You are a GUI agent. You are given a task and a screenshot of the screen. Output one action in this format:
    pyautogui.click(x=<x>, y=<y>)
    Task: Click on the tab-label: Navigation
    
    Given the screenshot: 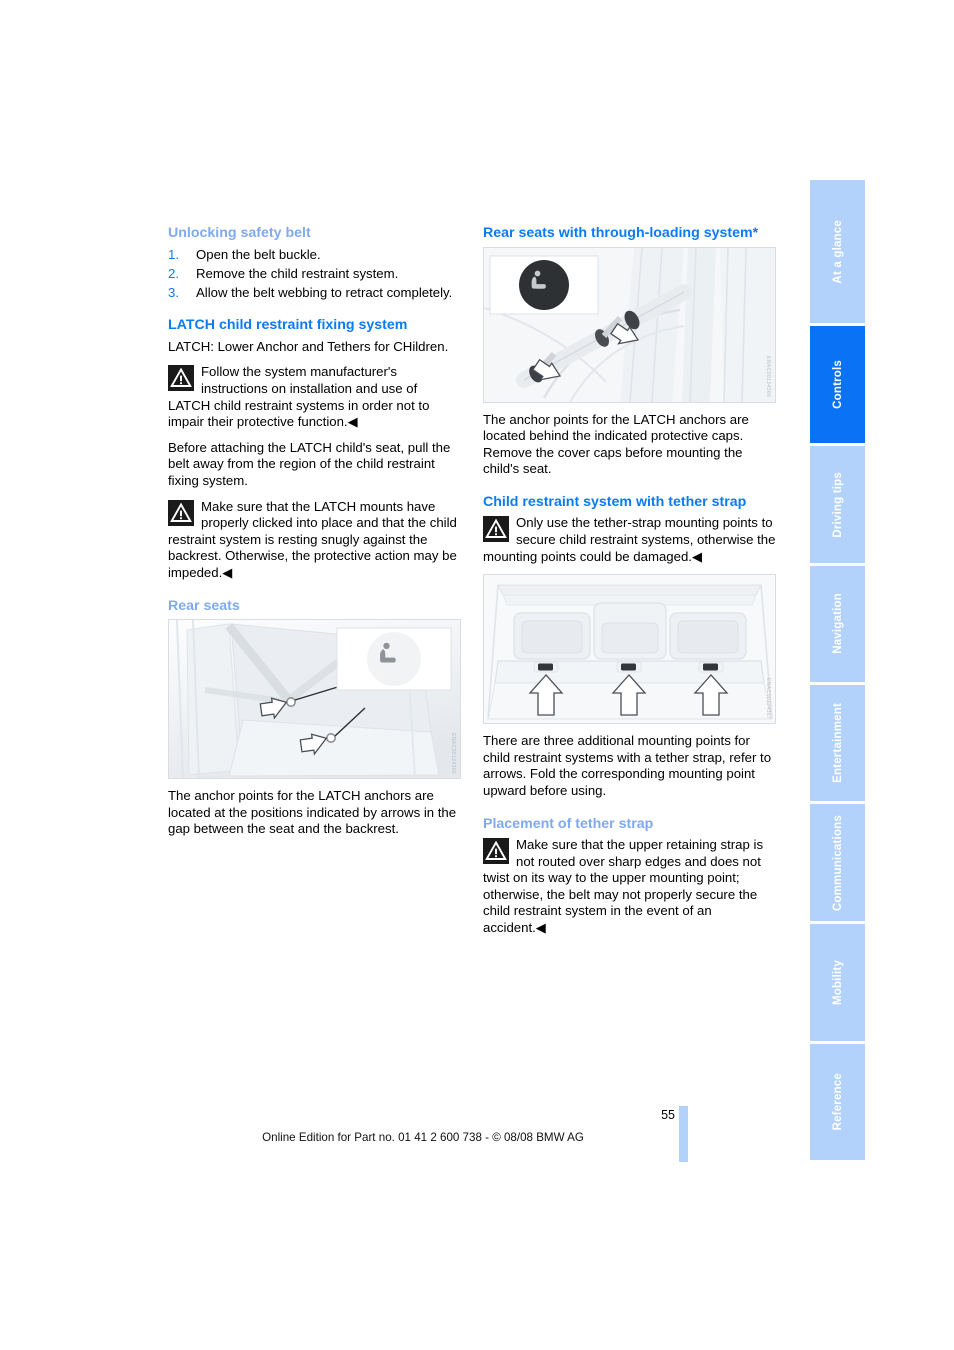 What is the action you would take?
    pyautogui.click(x=837, y=624)
    